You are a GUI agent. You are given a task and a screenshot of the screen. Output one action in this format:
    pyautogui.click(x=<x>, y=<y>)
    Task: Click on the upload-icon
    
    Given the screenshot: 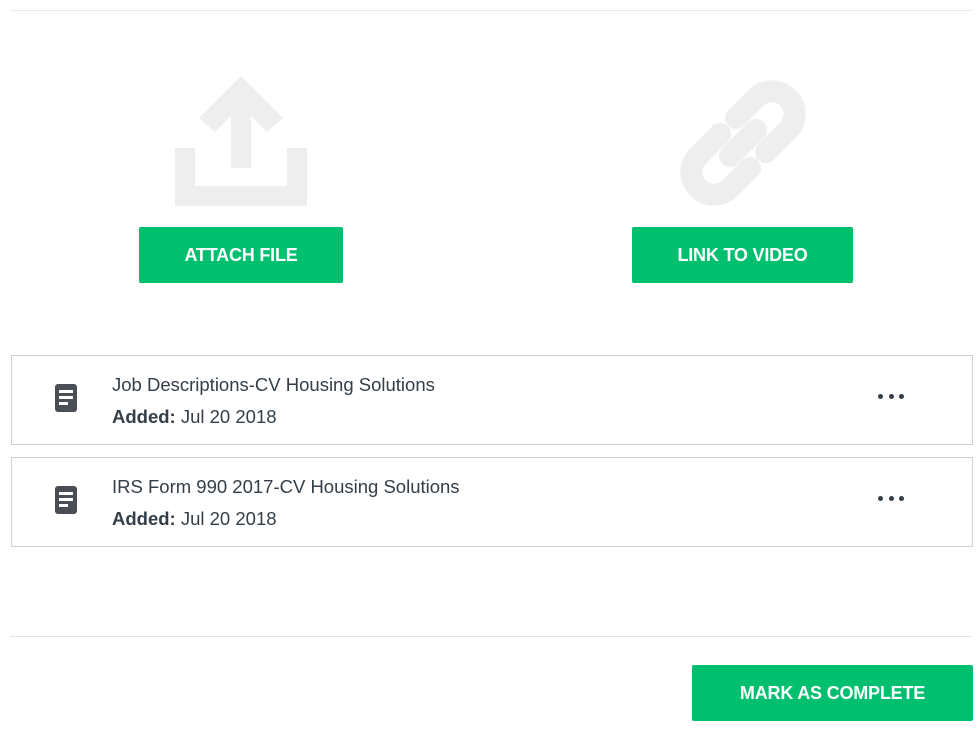 What is the action you would take?
    pyautogui.click(x=241, y=141)
    